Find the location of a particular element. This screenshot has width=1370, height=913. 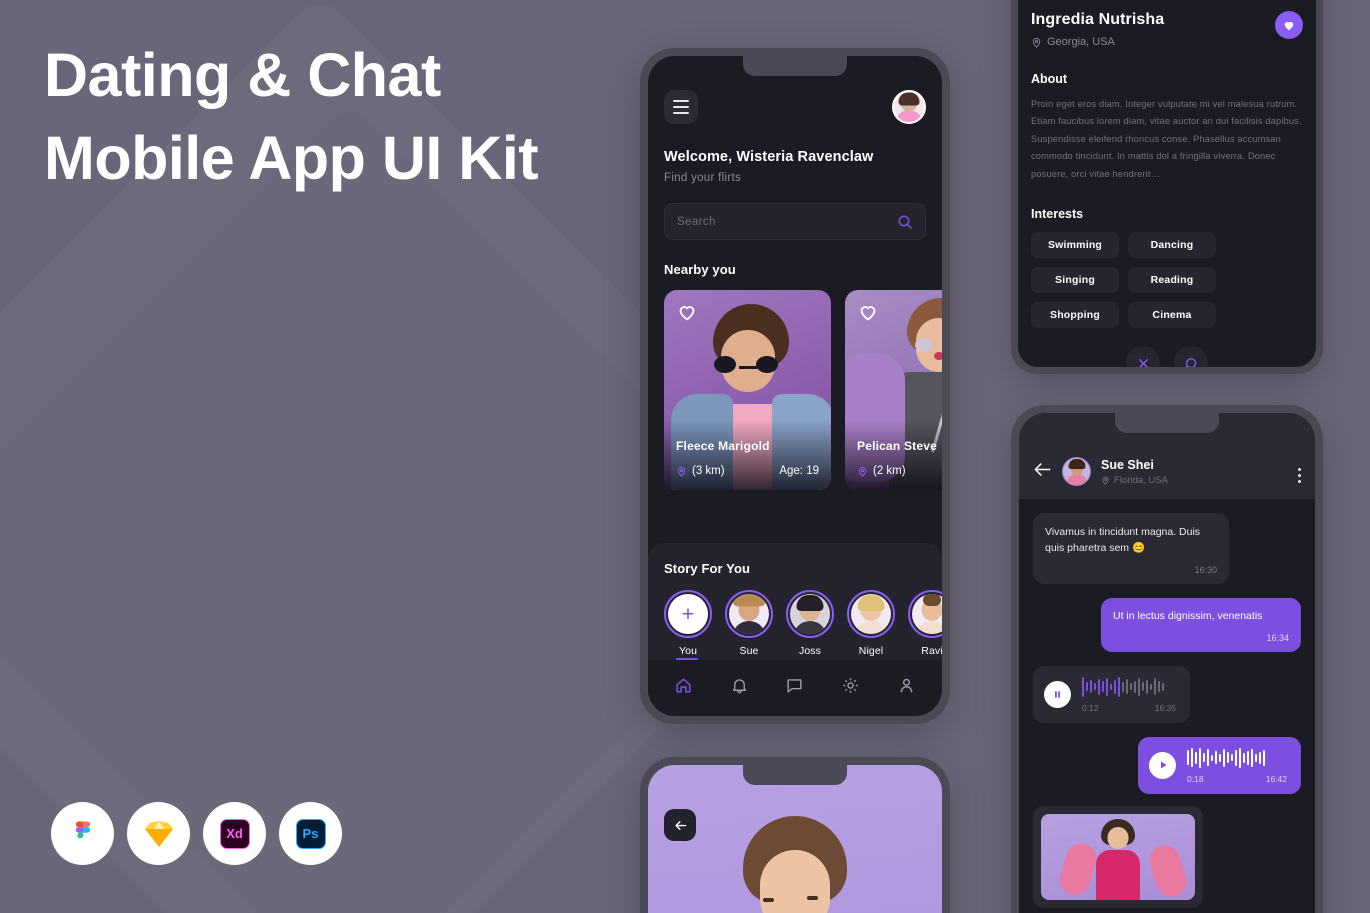

chat-message-outgoing: Ut in lectus dignissim, venenatis 16:34 is located at coordinates (1201, 625).